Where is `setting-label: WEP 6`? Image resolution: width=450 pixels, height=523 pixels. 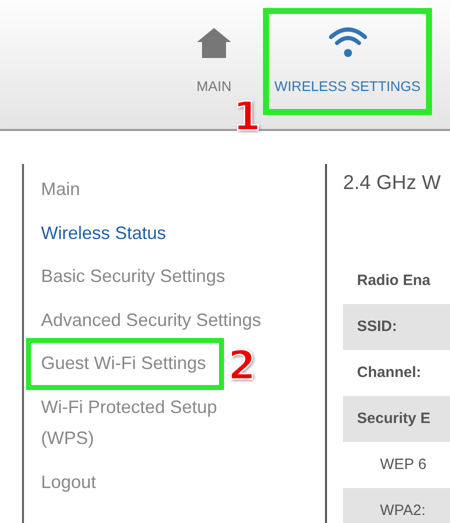
setting-label: WEP 6 is located at coordinates (403, 464).